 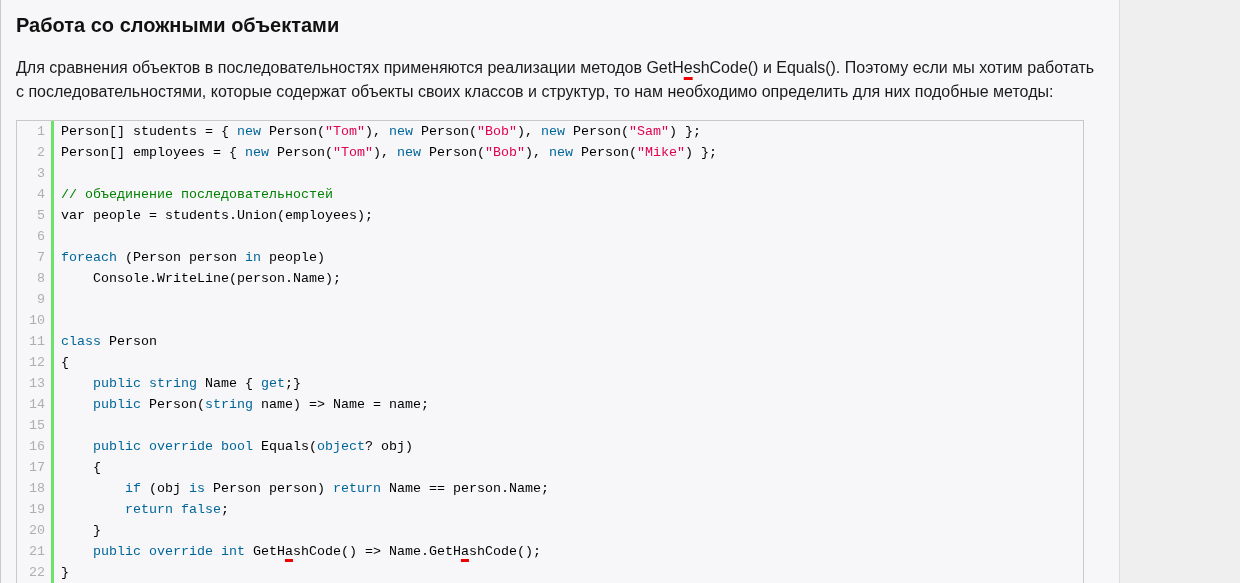 What do you see at coordinates (37, 489) in the screenshot?
I see `line-number: 18` at bounding box center [37, 489].